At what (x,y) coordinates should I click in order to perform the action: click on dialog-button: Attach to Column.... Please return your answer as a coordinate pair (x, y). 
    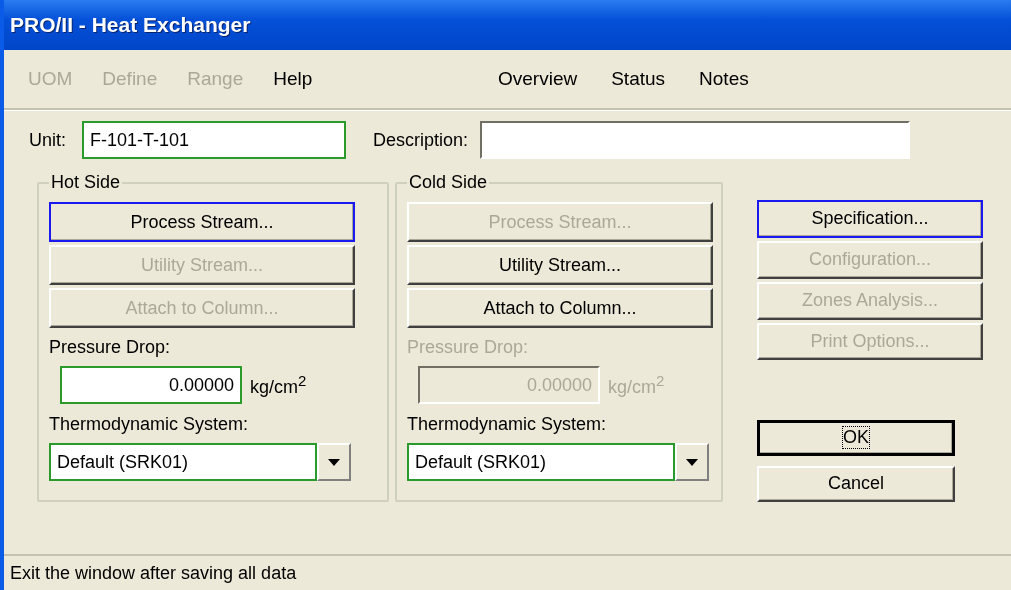
    Looking at the image, I should click on (560, 308).